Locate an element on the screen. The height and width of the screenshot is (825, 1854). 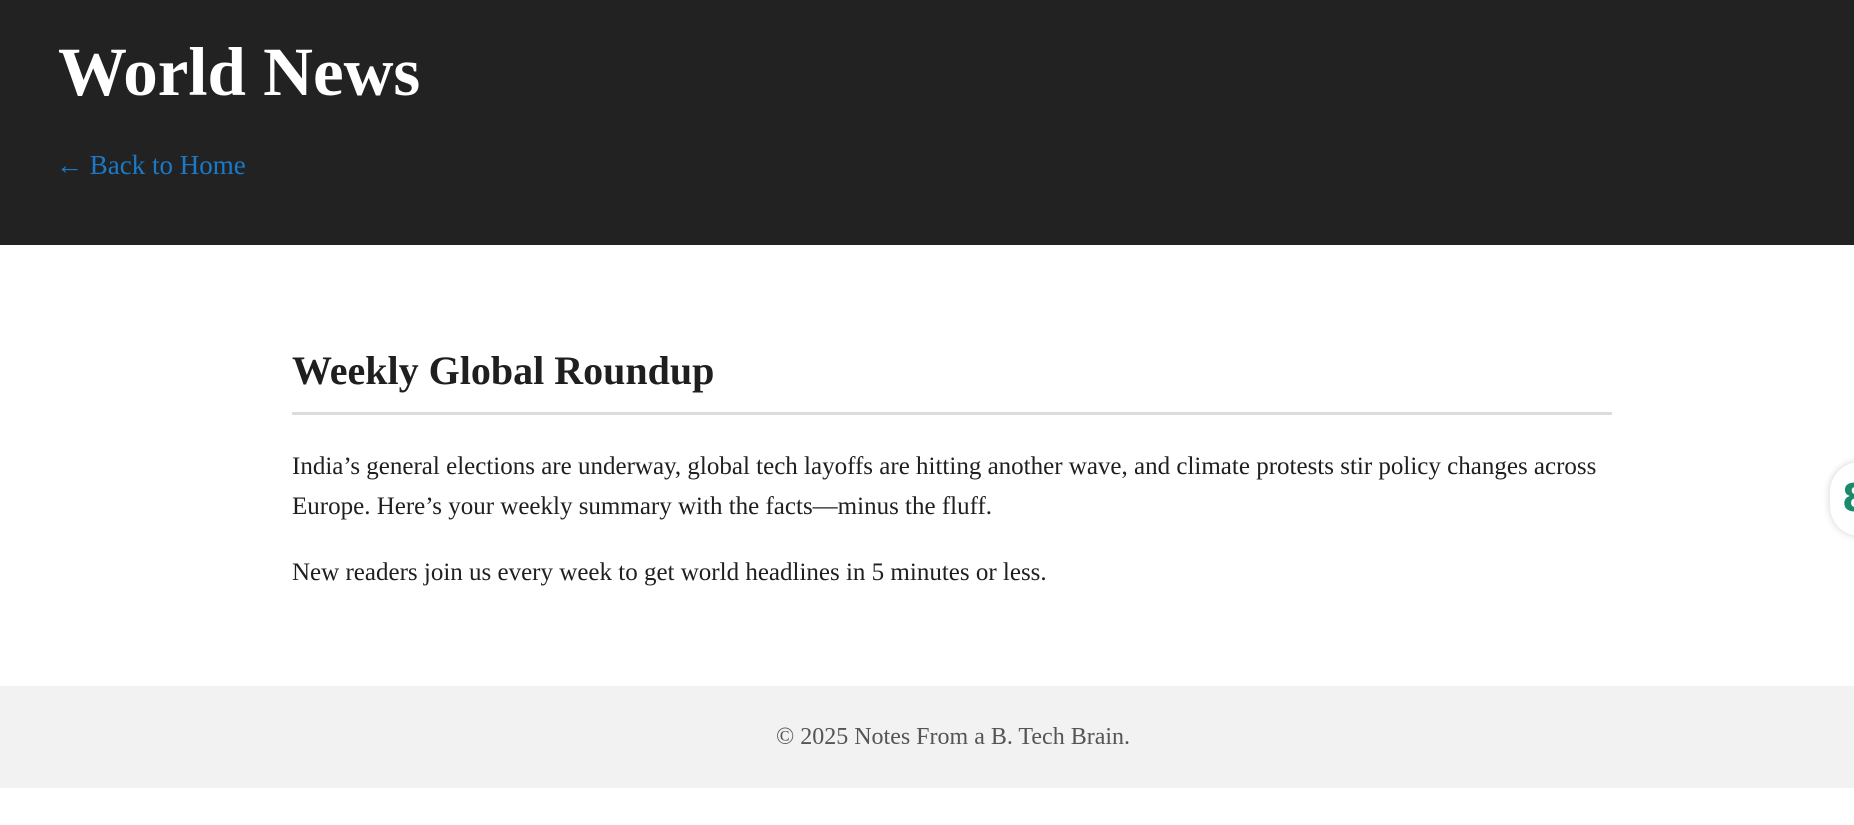
copyright-text: © 2025 Notes From a B. Tech Brain. is located at coordinates (953, 737).